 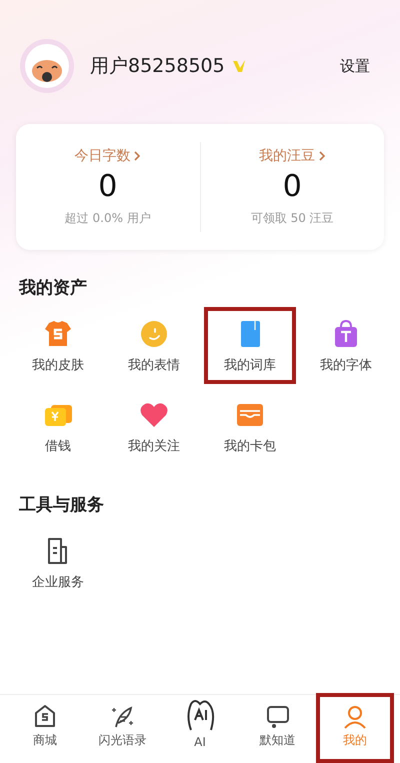 I want to click on avatar, so click(x=47, y=66).